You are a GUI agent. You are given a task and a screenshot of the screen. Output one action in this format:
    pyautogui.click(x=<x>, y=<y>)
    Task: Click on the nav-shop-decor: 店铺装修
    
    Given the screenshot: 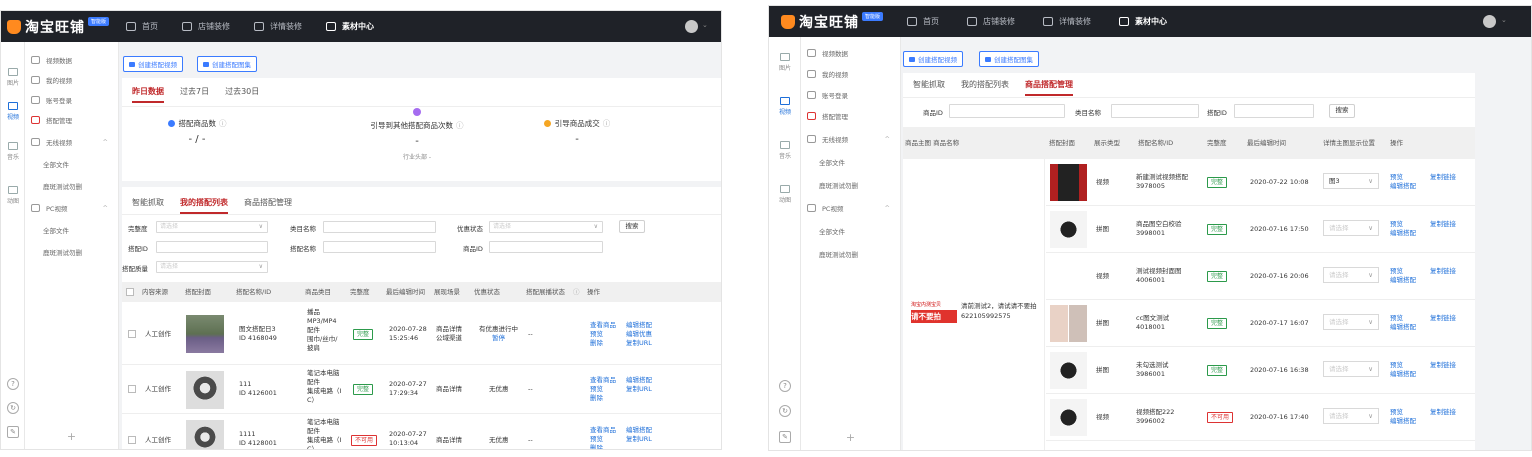 What is the action you would take?
    pyautogui.click(x=991, y=21)
    